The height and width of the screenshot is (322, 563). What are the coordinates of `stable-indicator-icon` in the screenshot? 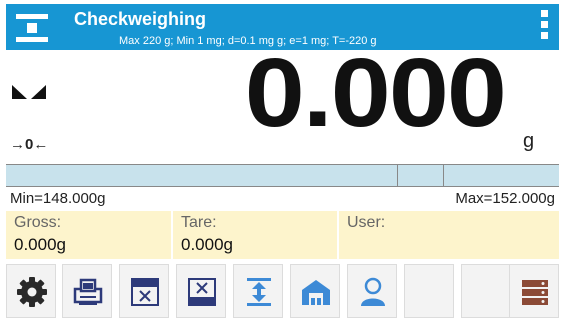 It's located at (29, 92).